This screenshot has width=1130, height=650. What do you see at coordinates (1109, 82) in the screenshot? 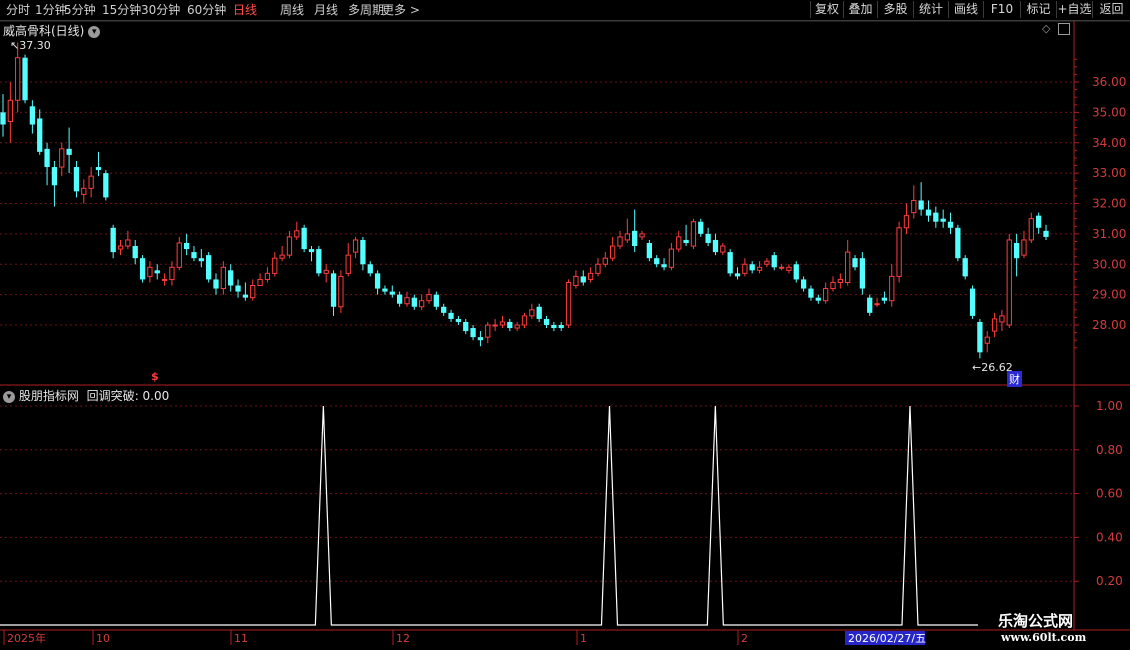
I see `price-tick-label: 36.00` at bounding box center [1109, 82].